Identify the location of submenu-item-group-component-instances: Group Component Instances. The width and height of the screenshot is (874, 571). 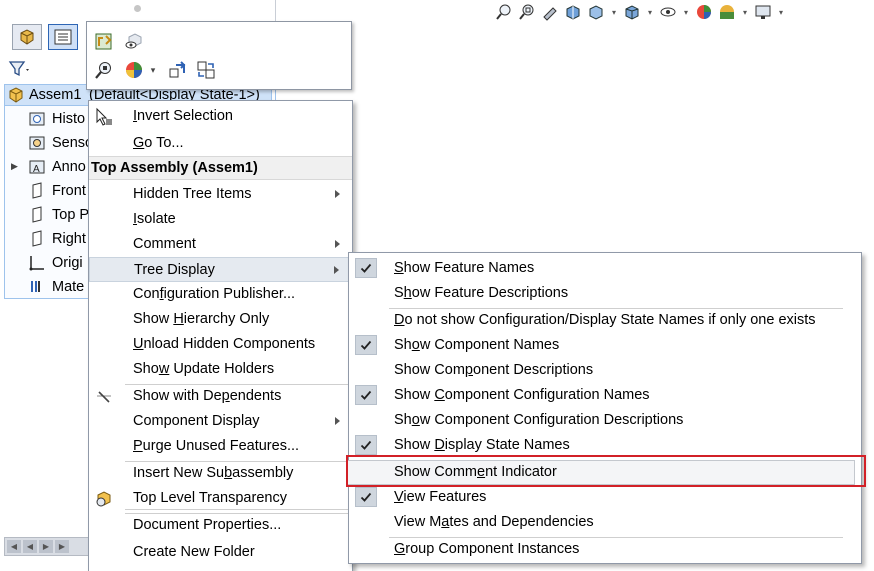
(605, 549).